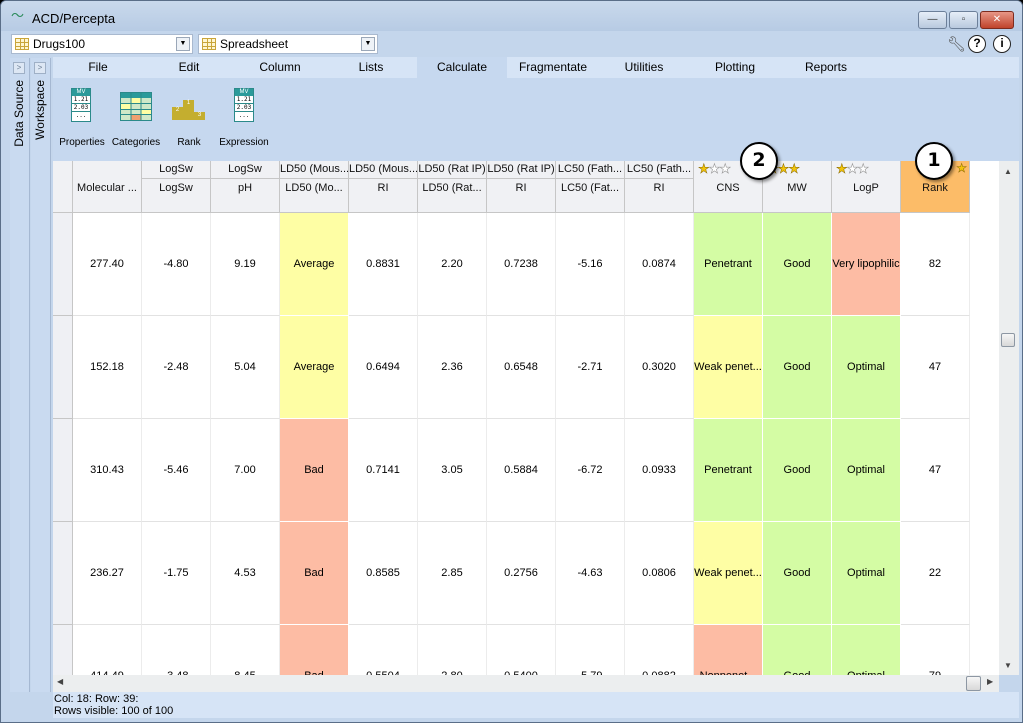 The width and height of the screenshot is (1023, 723). I want to click on table-cell: -6.72, so click(590, 470).